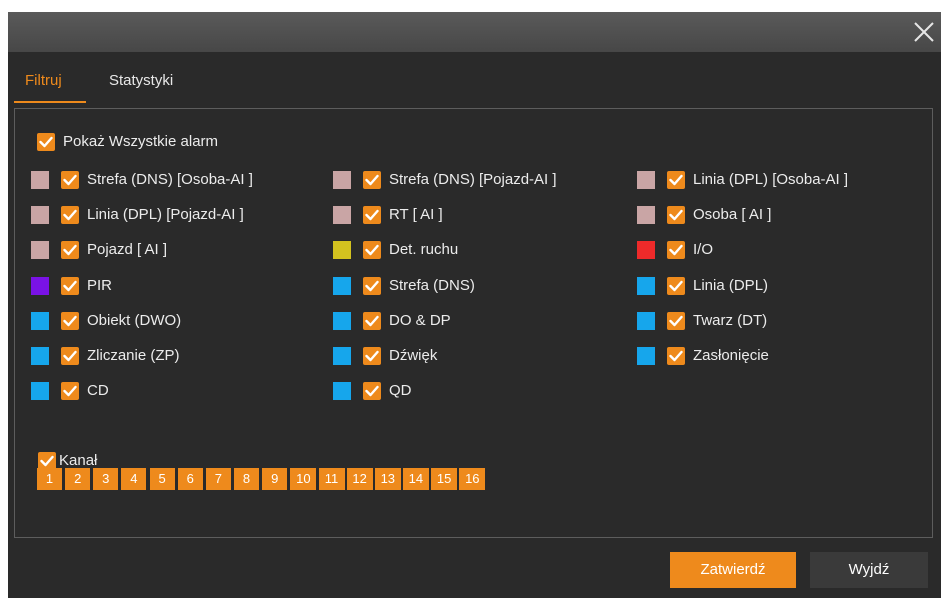 The height and width of the screenshot is (598, 941). What do you see at coordinates (869, 570) in the screenshot?
I see `exit-button: Wyjdź` at bounding box center [869, 570].